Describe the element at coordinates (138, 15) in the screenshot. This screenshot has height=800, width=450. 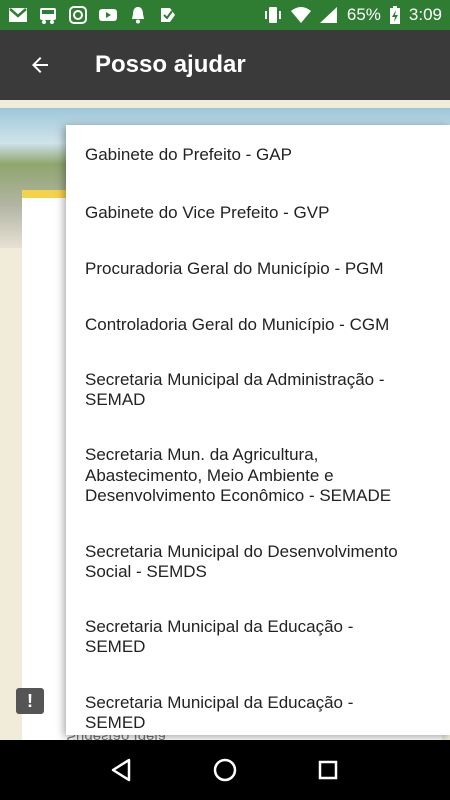
I see `bell-icon` at that location.